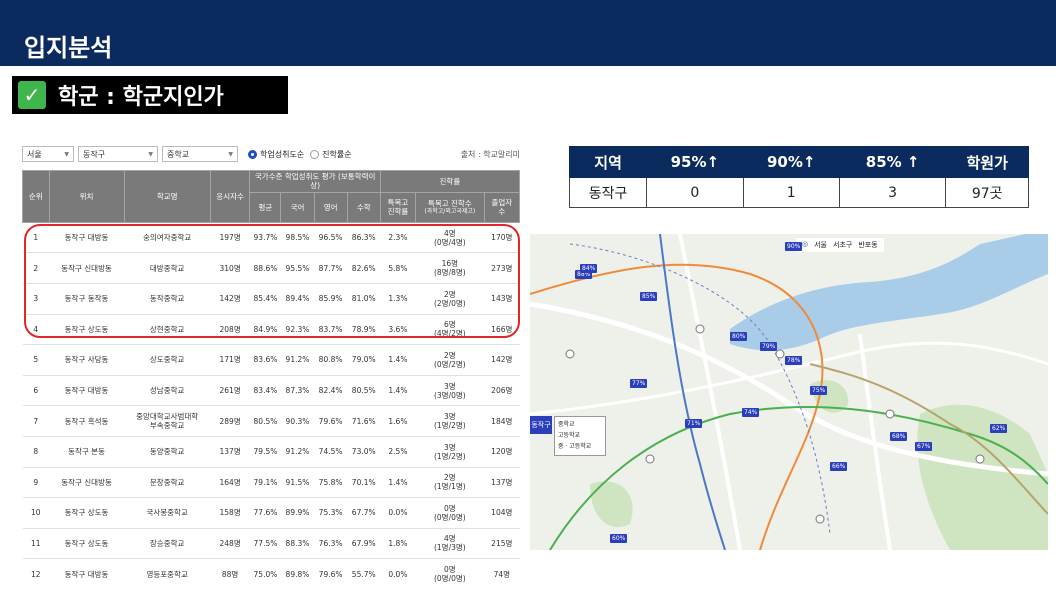  I want to click on radio-unselected-icon, so click(315, 154).